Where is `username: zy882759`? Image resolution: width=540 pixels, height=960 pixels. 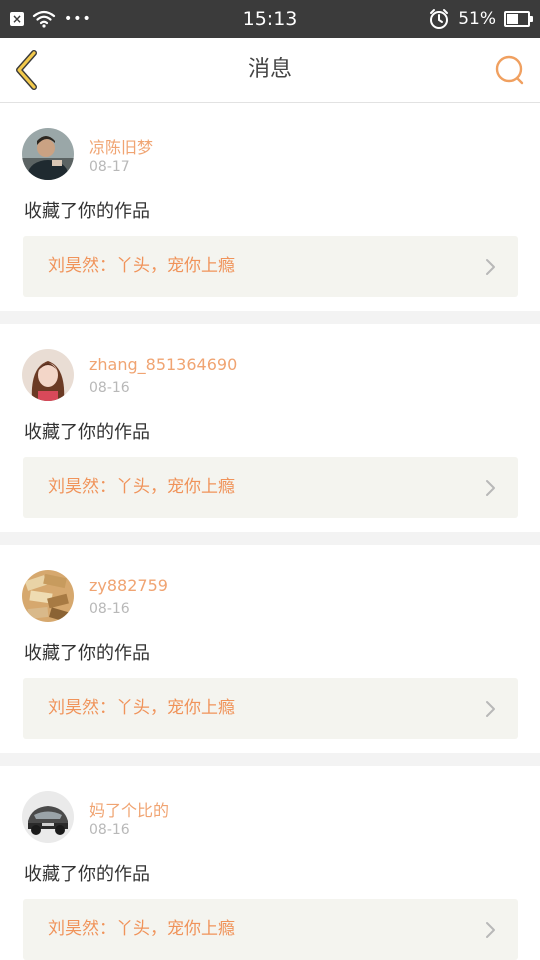
username: zy882759 is located at coordinates (128, 585).